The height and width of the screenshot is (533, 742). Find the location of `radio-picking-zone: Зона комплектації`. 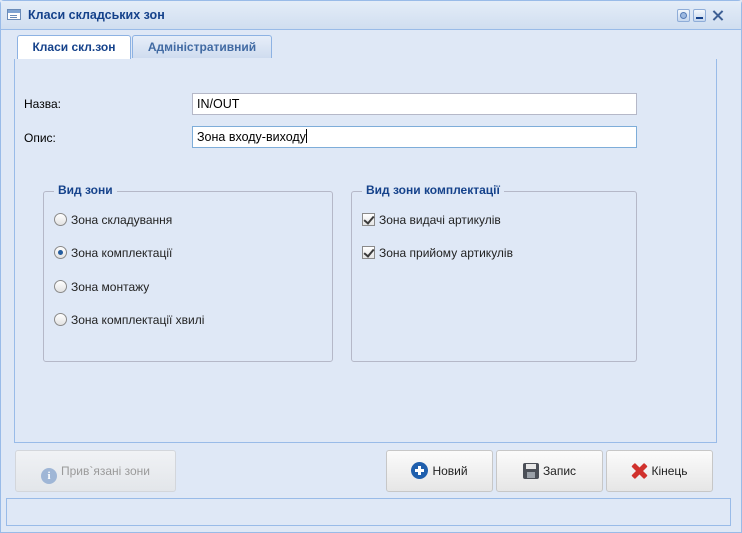

radio-picking-zone: Зона комплектації is located at coordinates (113, 253).